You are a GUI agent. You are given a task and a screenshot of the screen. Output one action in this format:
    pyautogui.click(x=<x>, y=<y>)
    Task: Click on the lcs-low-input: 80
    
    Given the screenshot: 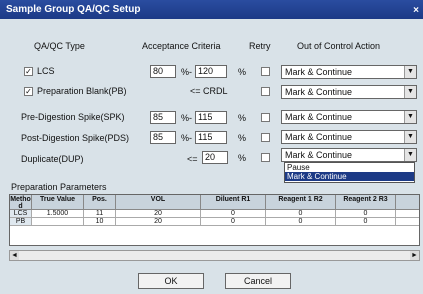 What is the action you would take?
    pyautogui.click(x=163, y=71)
    